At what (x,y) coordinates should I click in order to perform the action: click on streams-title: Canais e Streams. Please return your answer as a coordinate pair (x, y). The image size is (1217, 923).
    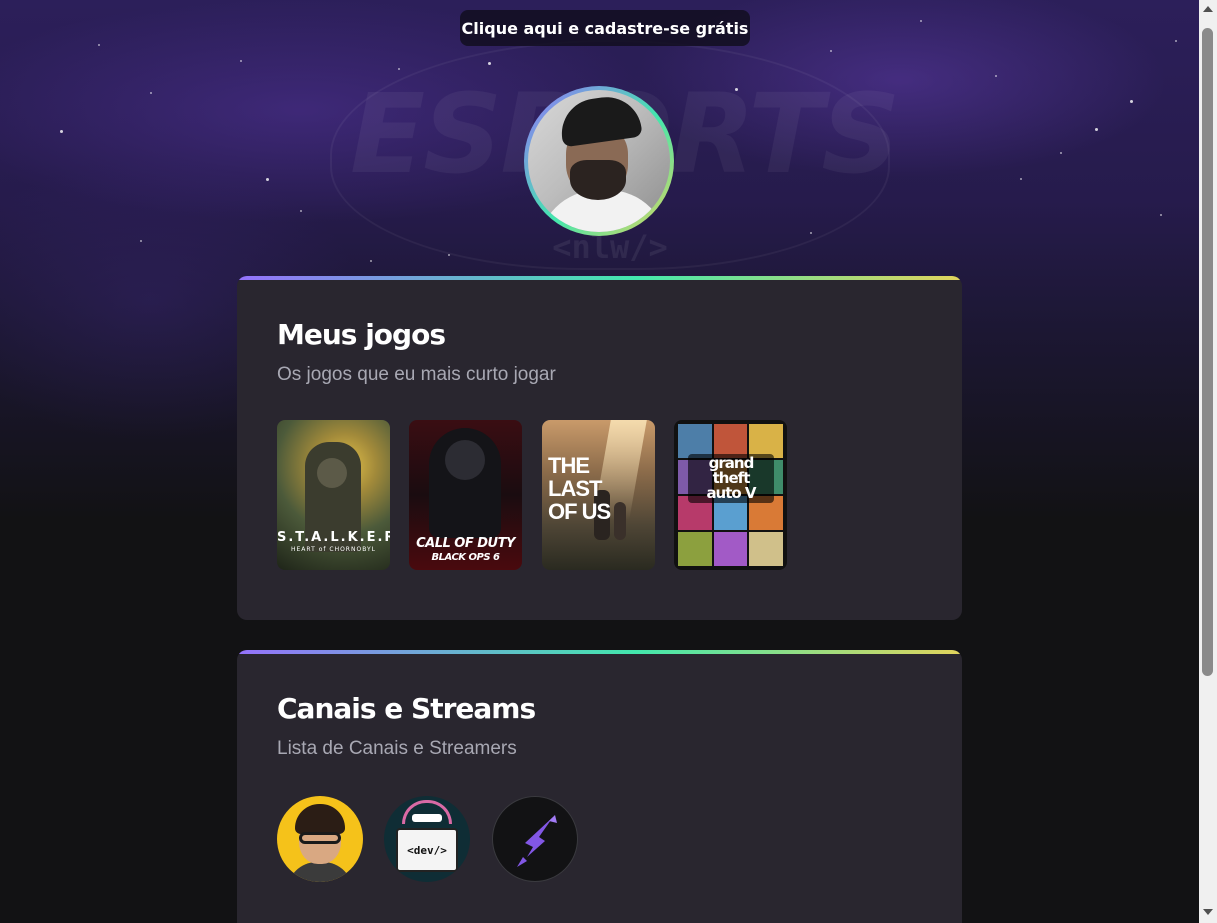
    Looking at the image, I should click on (406, 708).